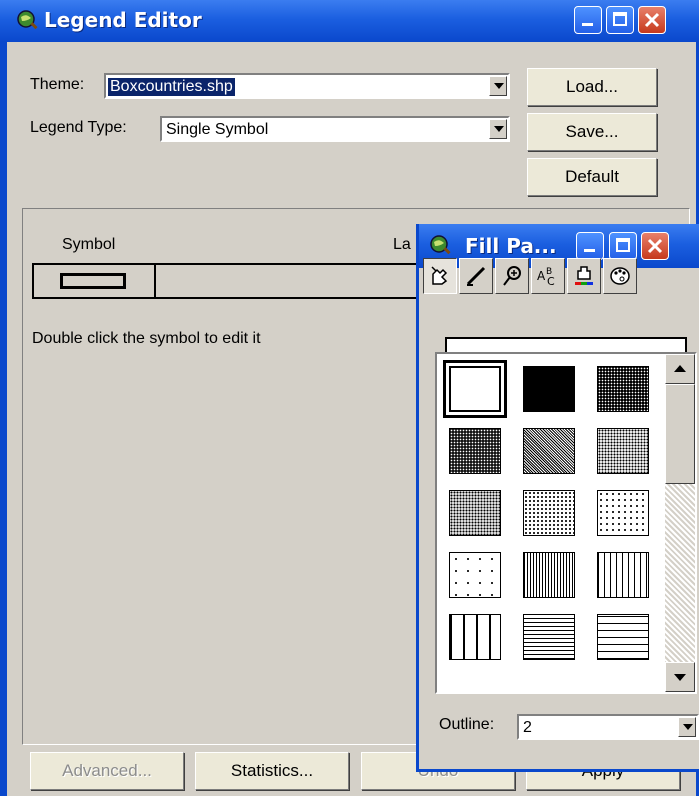  What do you see at coordinates (551, 281) in the screenshot?
I see `svg-text: C` at bounding box center [551, 281].